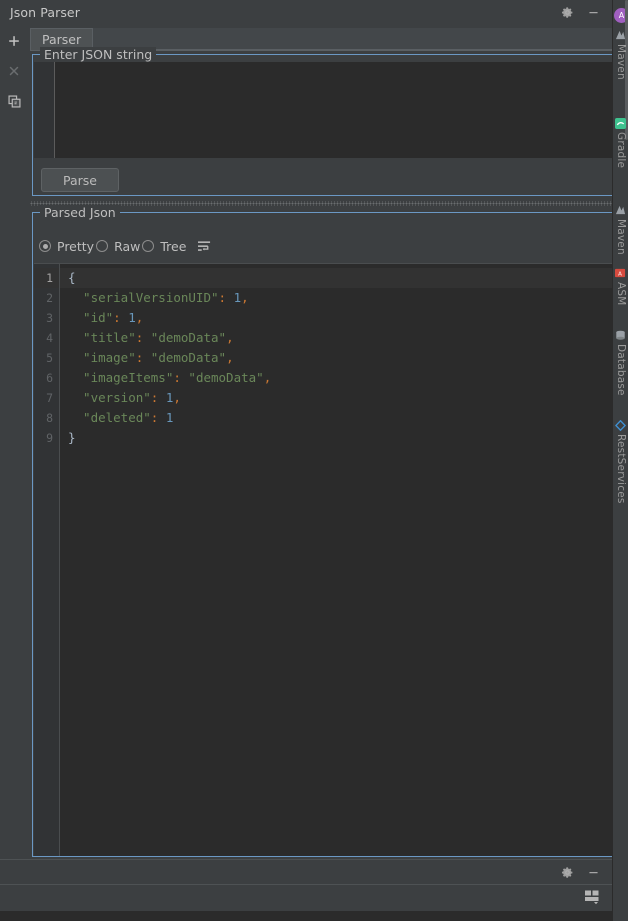 Image resolution: width=628 pixels, height=921 pixels. Describe the element at coordinates (49, 358) in the screenshot. I see `gutter-line-number: 5` at that location.